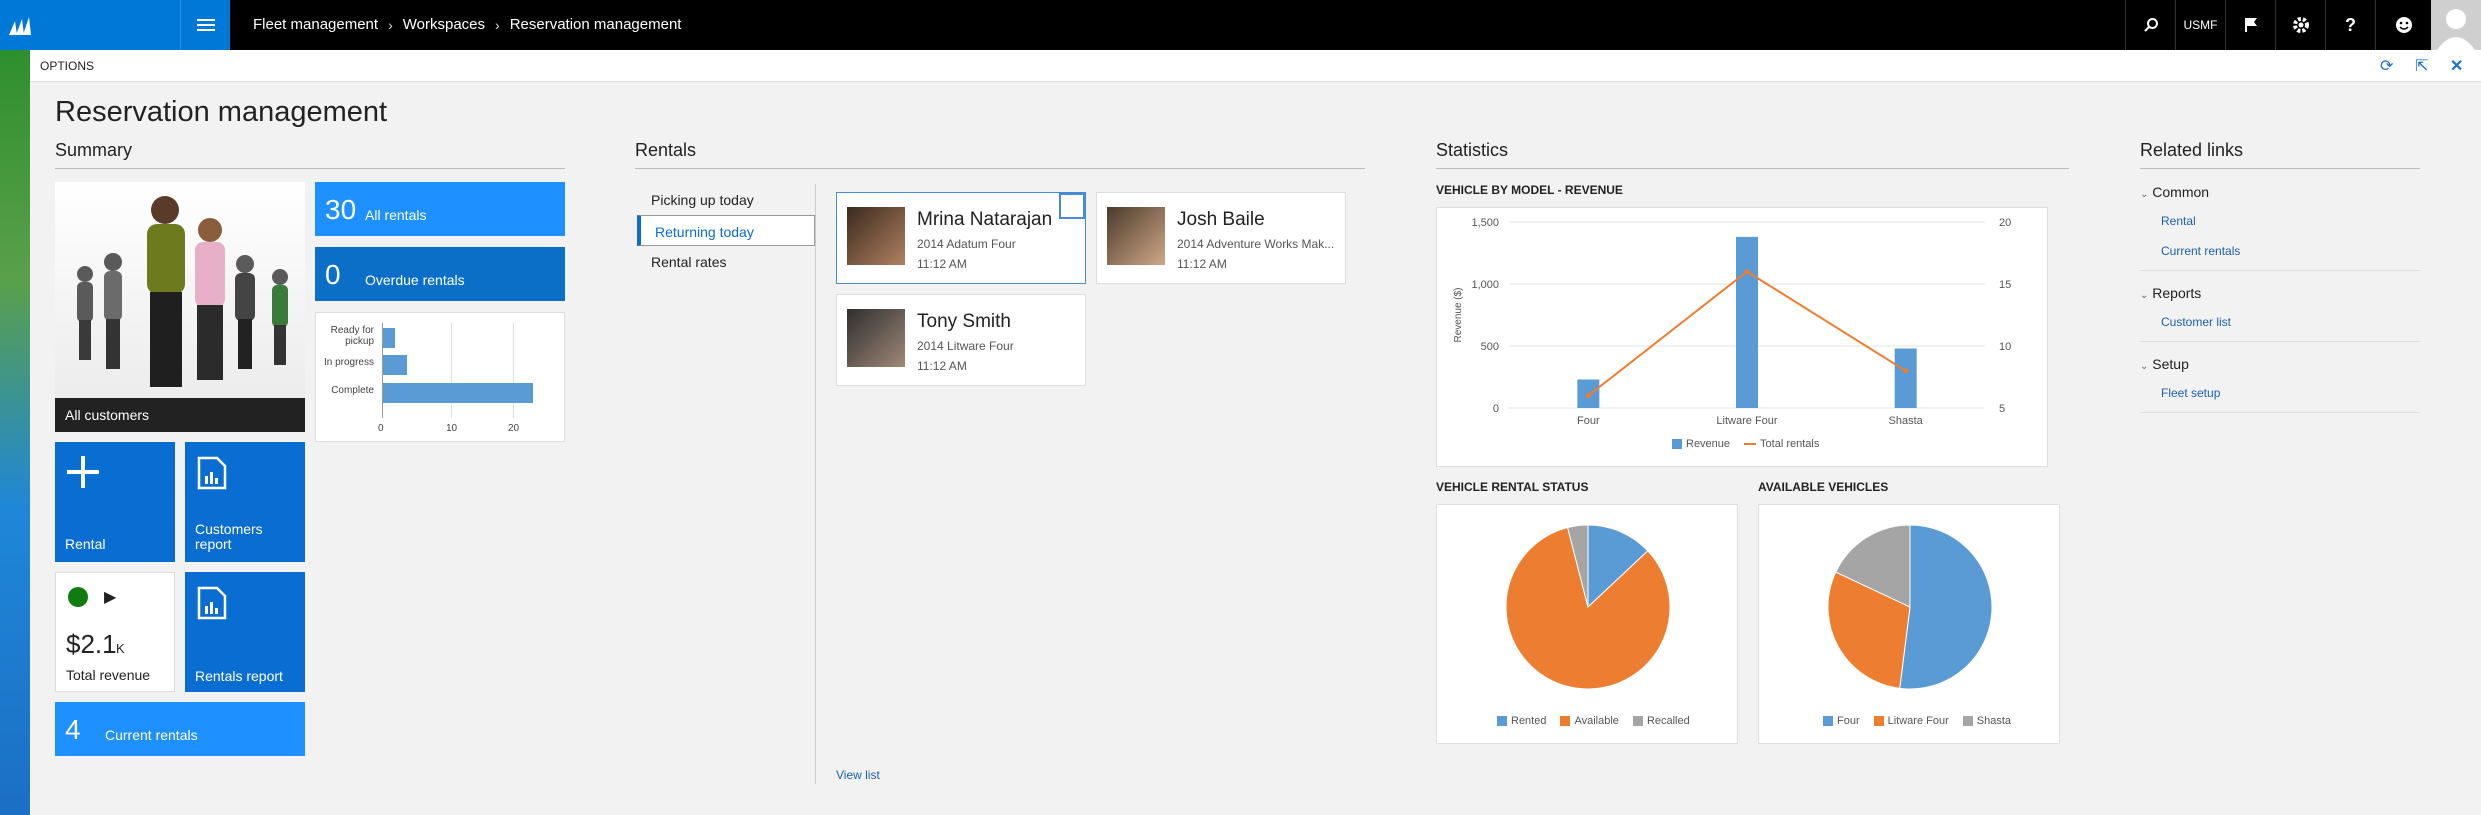  I want to click on close-icon: ✕, so click(2456, 66).